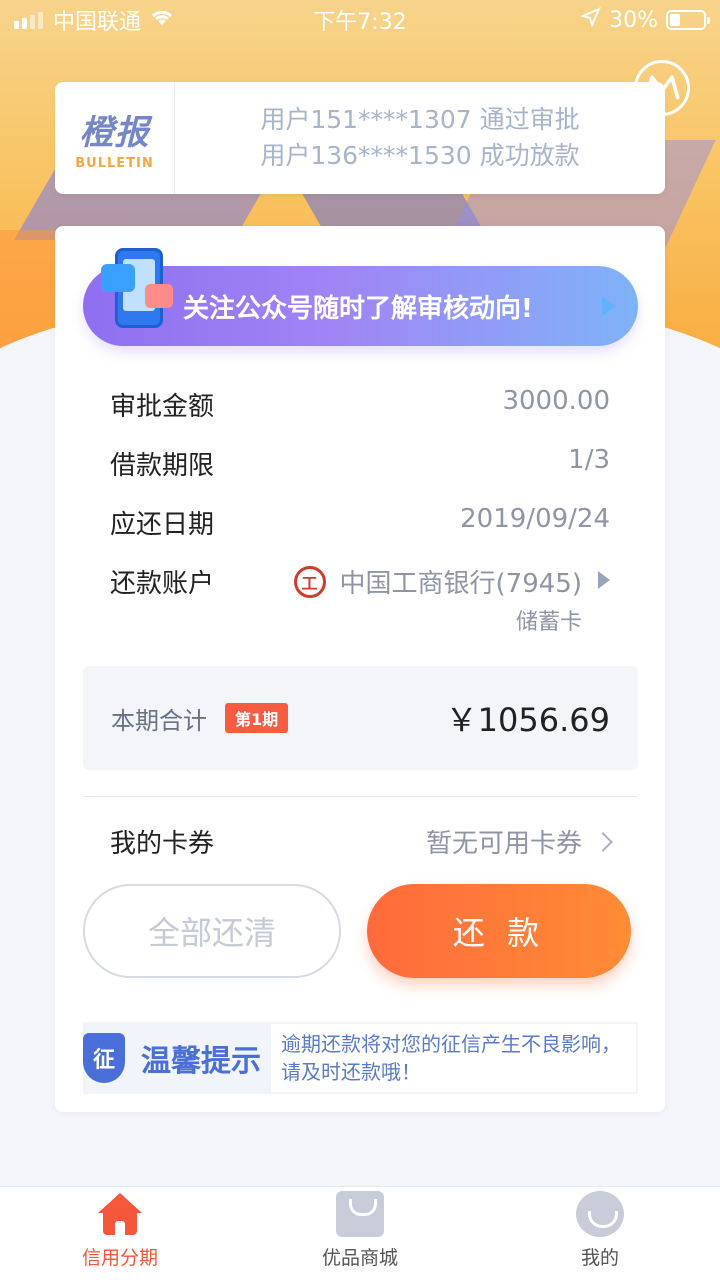  What do you see at coordinates (119, 1258) in the screenshot?
I see `tab-label: 信用分期` at bounding box center [119, 1258].